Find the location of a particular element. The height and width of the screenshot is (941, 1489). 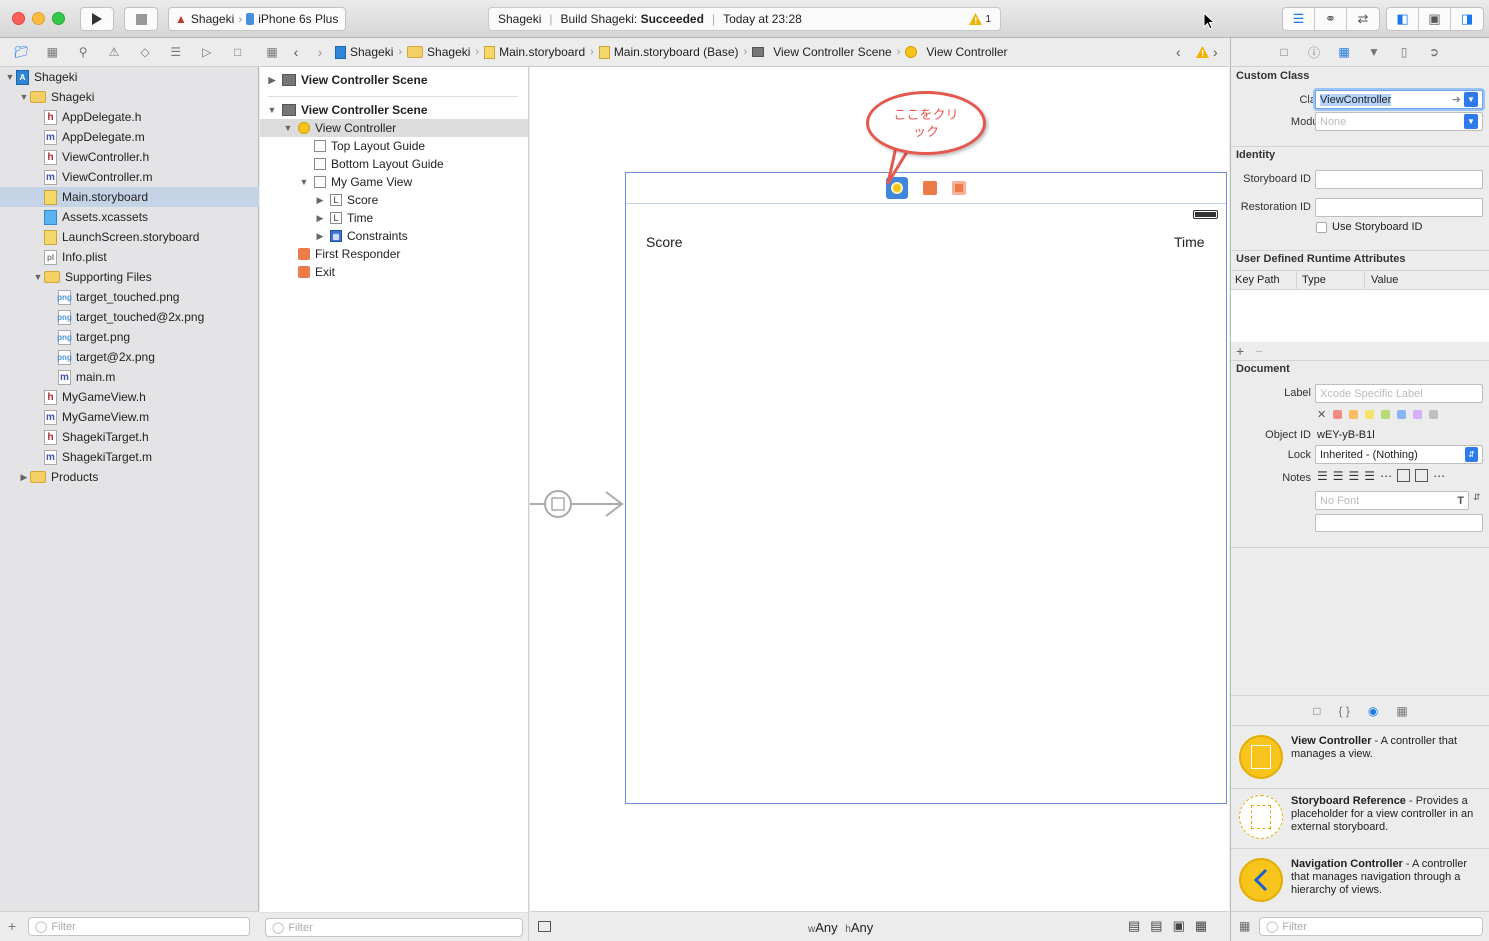

folder-icon: 📁︎ is located at coordinates (21, 52).